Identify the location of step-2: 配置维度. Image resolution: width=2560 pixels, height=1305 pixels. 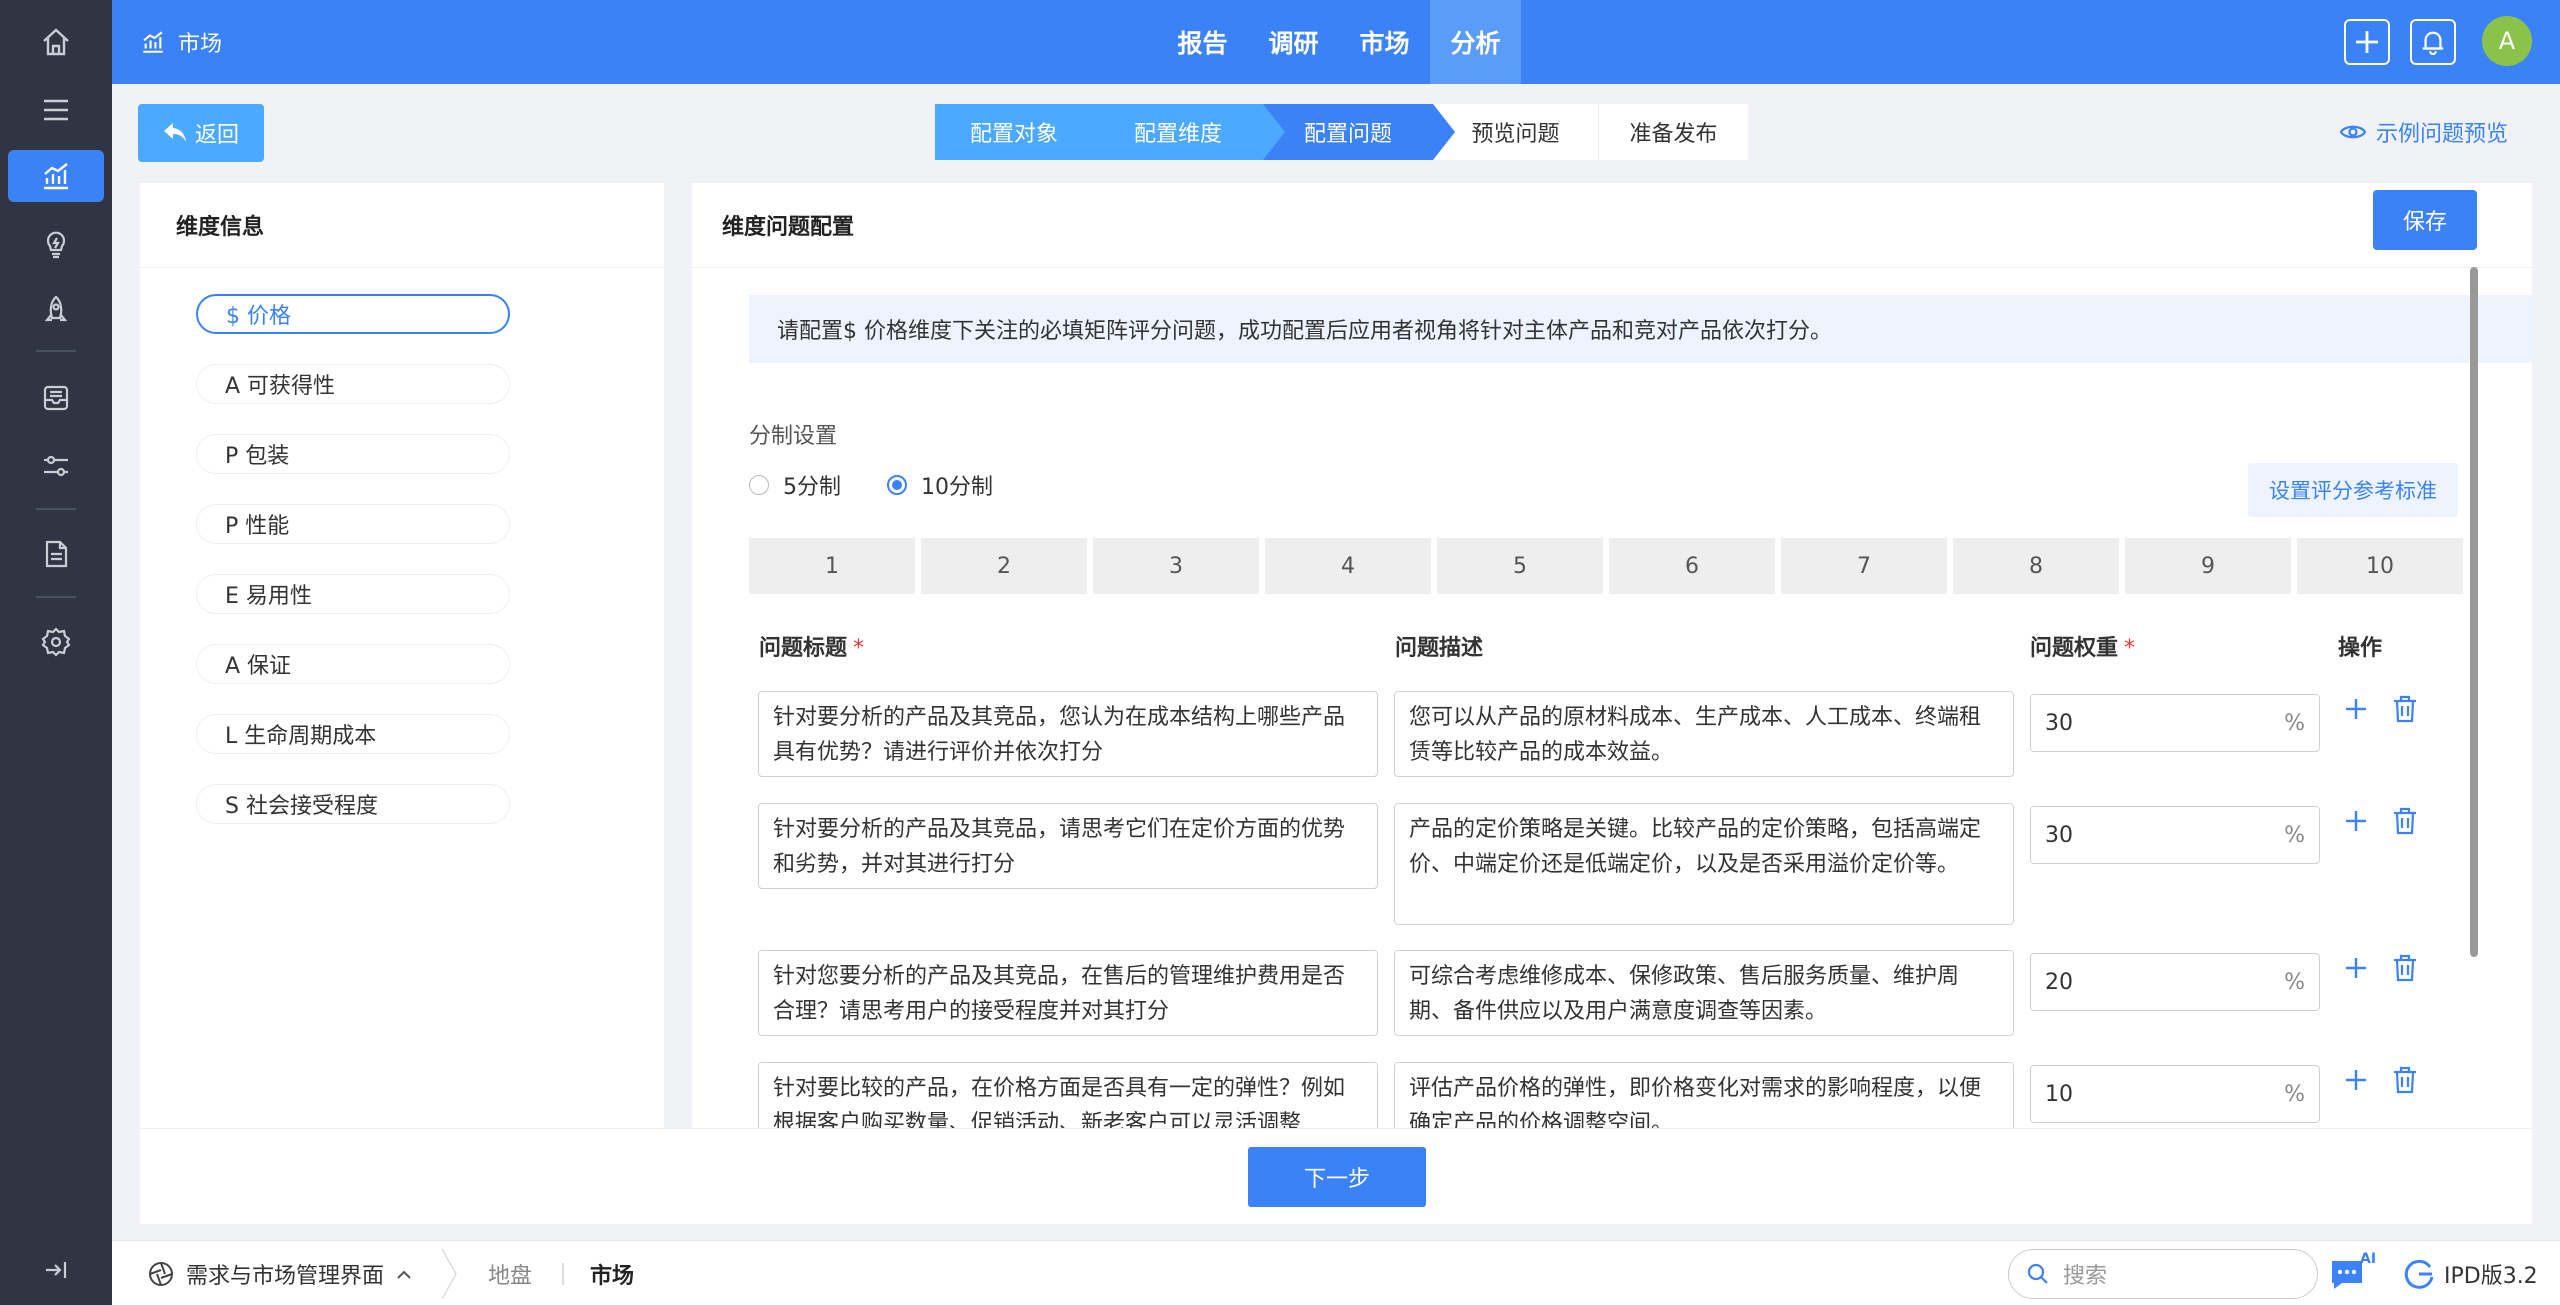
(1189, 132).